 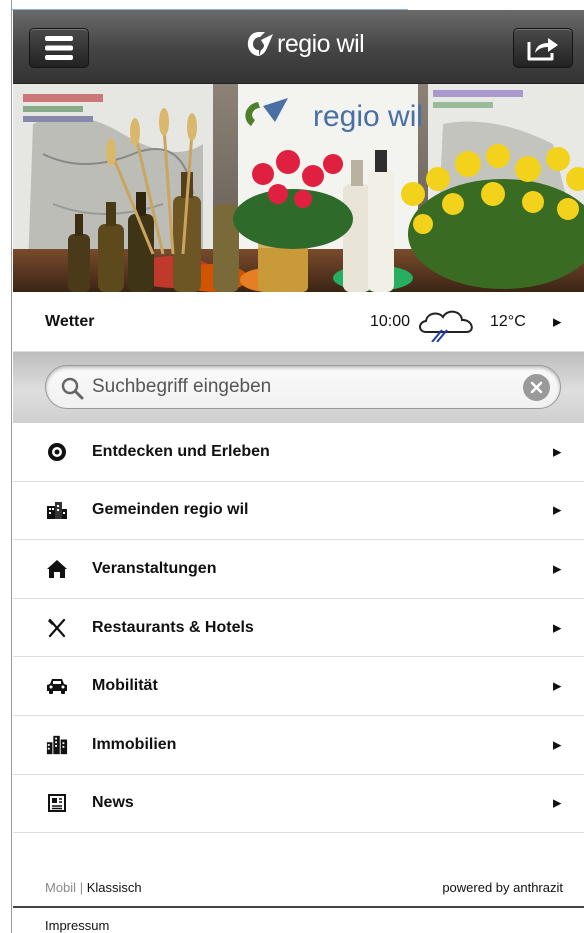 I want to click on menu-item-entdecken: Entdecken und Erleben ▶, so click(x=298, y=452).